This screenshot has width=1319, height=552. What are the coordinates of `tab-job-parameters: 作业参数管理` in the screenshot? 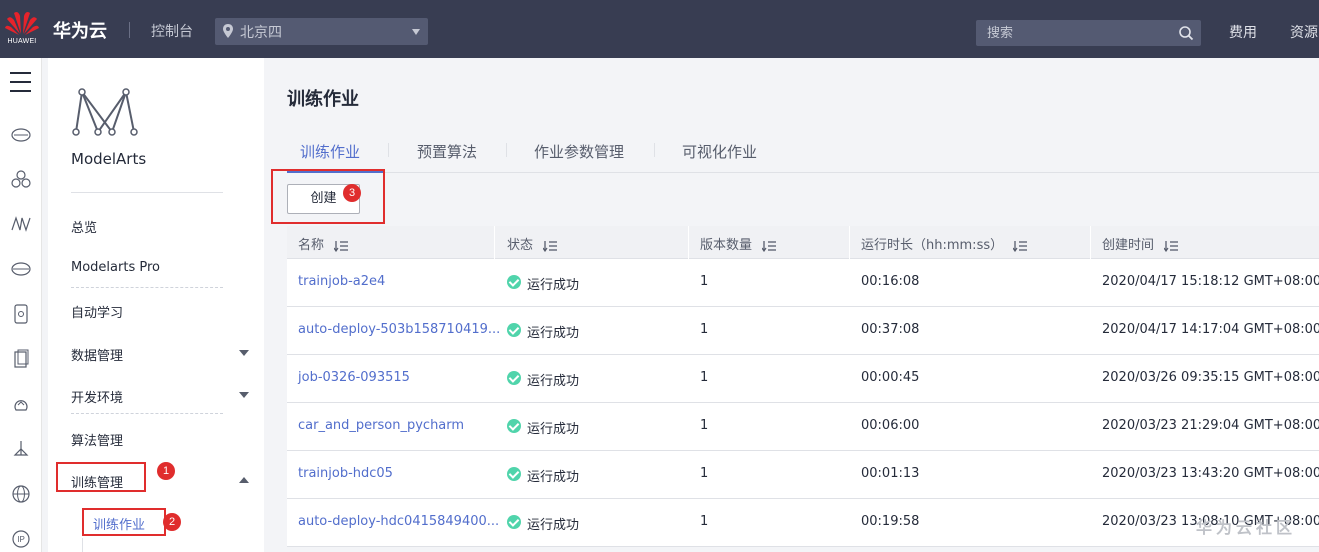 It's located at (579, 151).